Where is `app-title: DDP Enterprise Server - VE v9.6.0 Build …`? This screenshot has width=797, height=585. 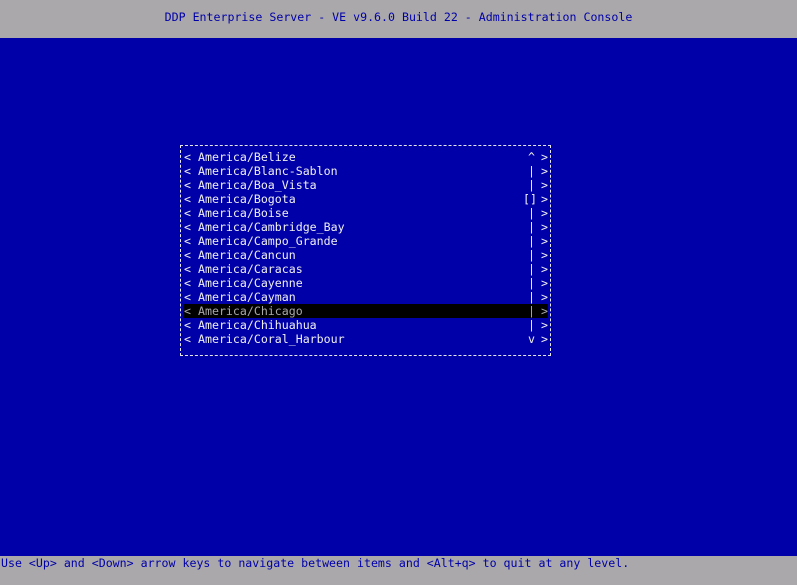 app-title: DDP Enterprise Server - VE v9.6.0 Build … is located at coordinates (398, 17).